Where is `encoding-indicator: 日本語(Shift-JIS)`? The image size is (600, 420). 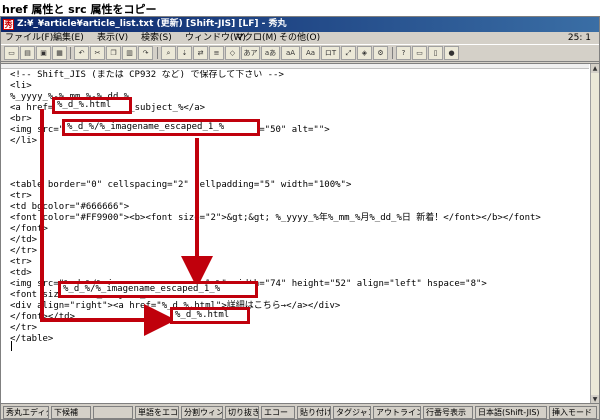 encoding-indicator: 日本語(Shift-JIS) is located at coordinates (511, 412).